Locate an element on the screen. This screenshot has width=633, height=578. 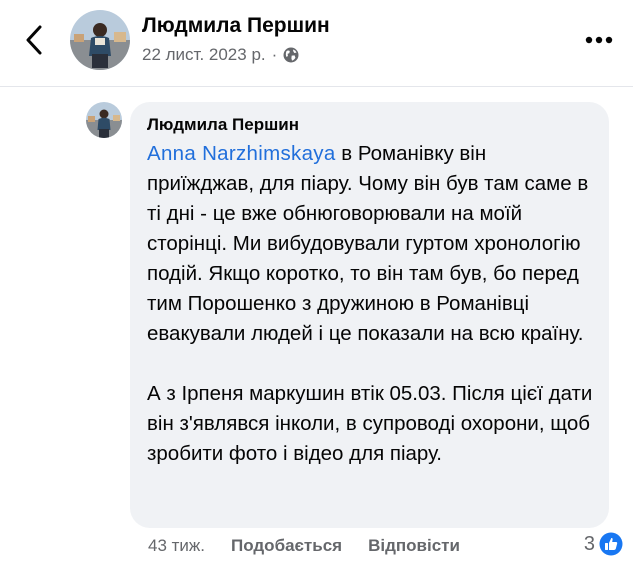
mention-link: Anna Narzhimskaya is located at coordinates (241, 153).